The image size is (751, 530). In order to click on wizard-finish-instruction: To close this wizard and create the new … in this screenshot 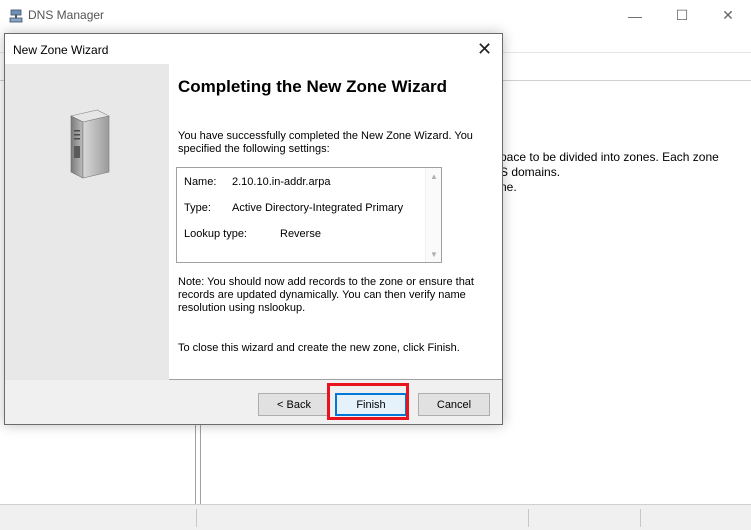, I will do `click(319, 348)`.